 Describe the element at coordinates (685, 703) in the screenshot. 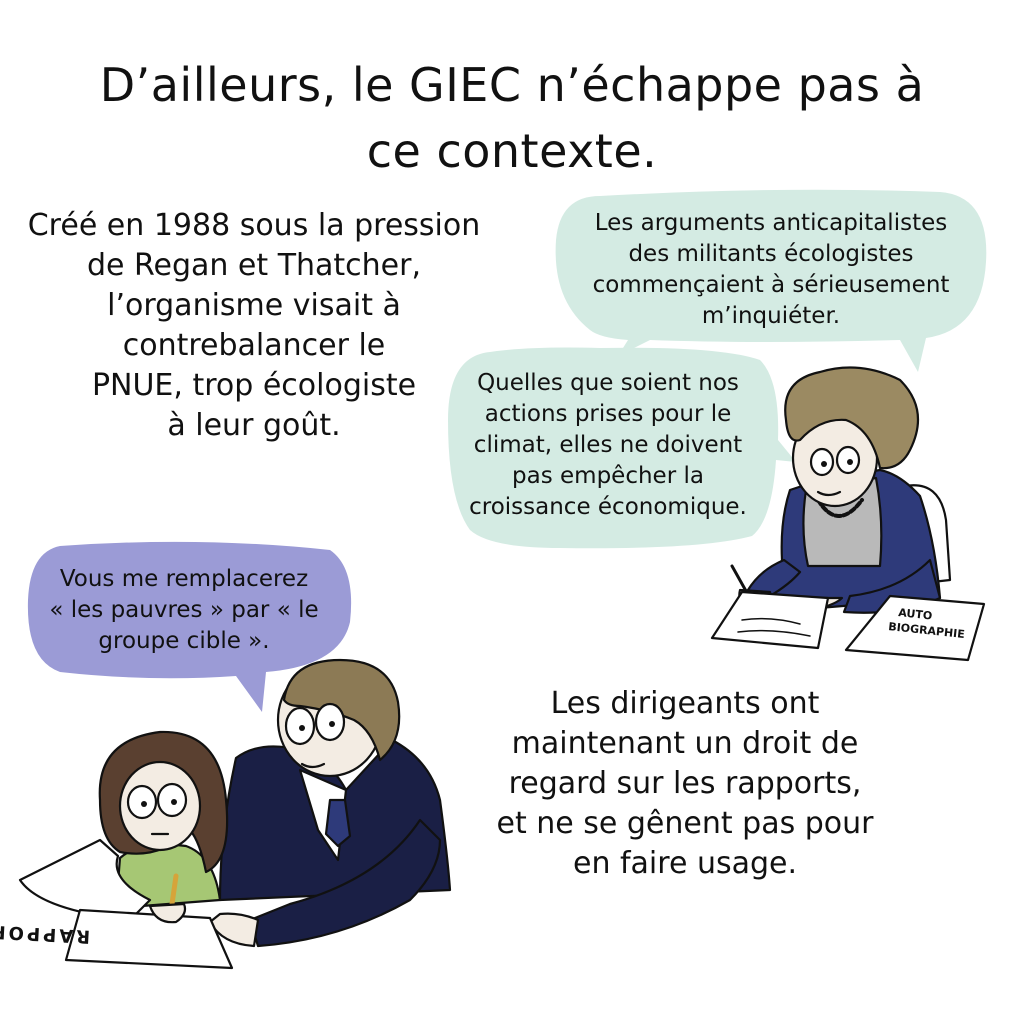

I see `narration-bottom-line: Les dirigeants ont` at that location.